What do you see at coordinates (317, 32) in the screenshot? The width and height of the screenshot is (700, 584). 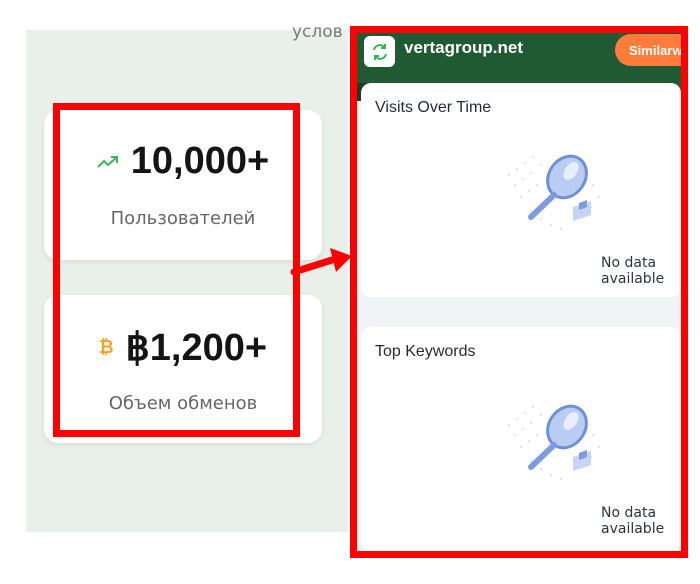 I see `partial-heading-text: услов` at bounding box center [317, 32].